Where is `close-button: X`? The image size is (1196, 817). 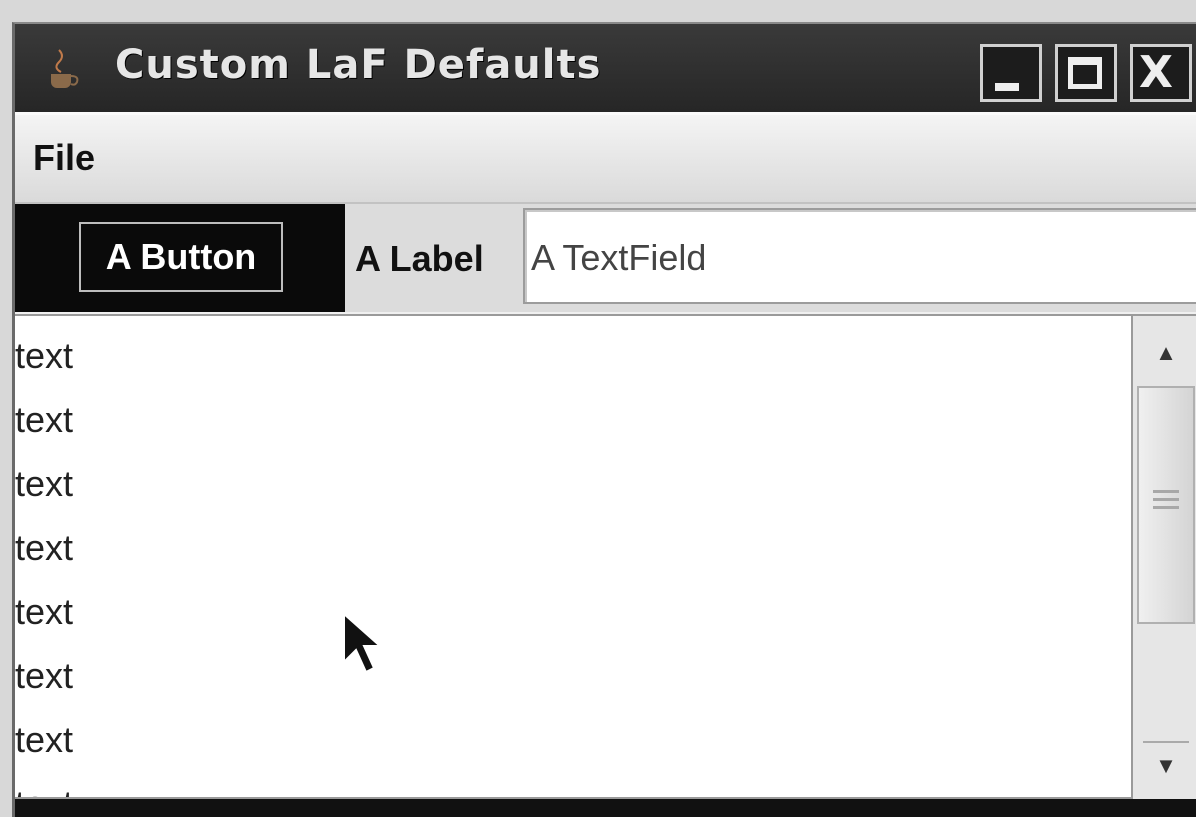 close-button: X is located at coordinates (1161, 73).